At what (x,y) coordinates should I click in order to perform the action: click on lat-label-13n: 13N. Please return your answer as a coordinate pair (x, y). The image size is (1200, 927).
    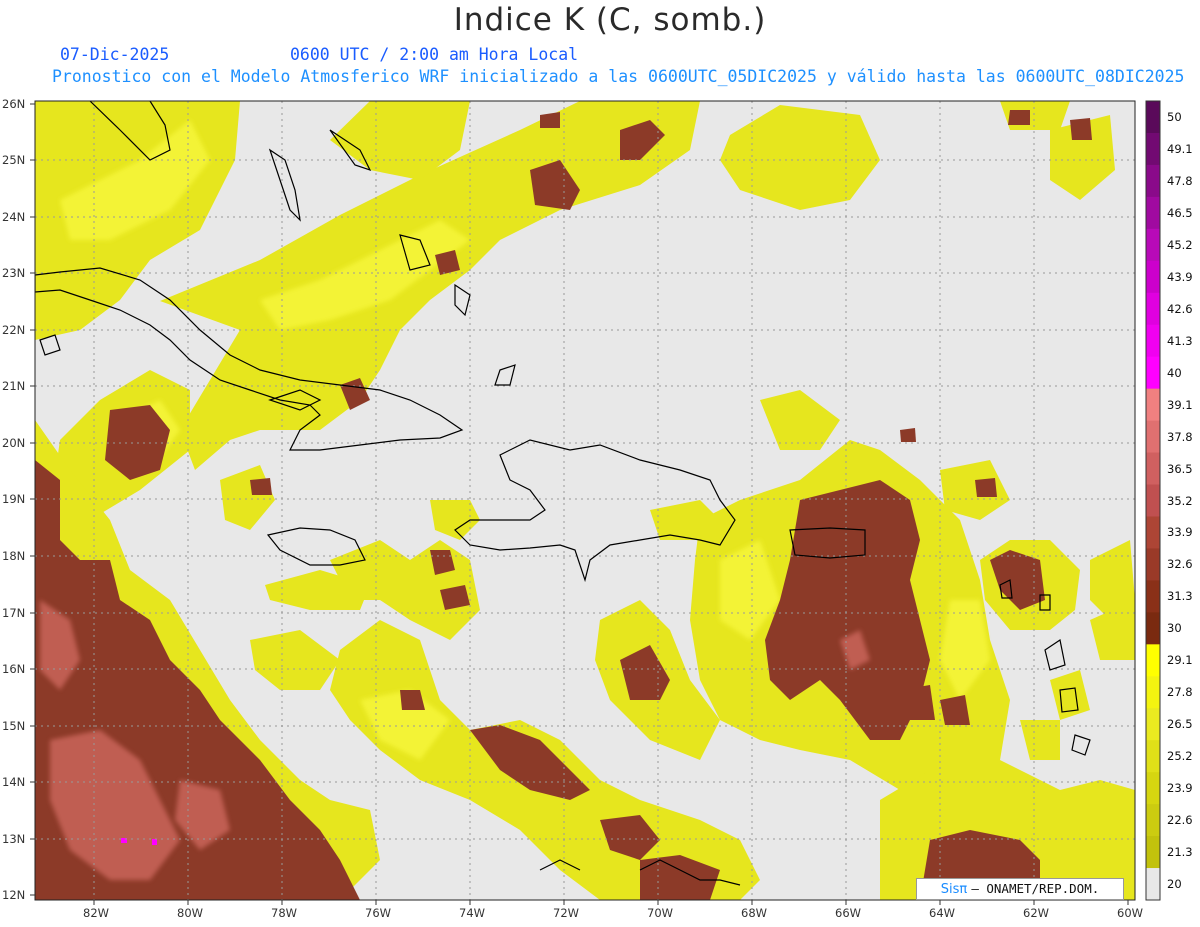
    Looking at the image, I should click on (14, 839).